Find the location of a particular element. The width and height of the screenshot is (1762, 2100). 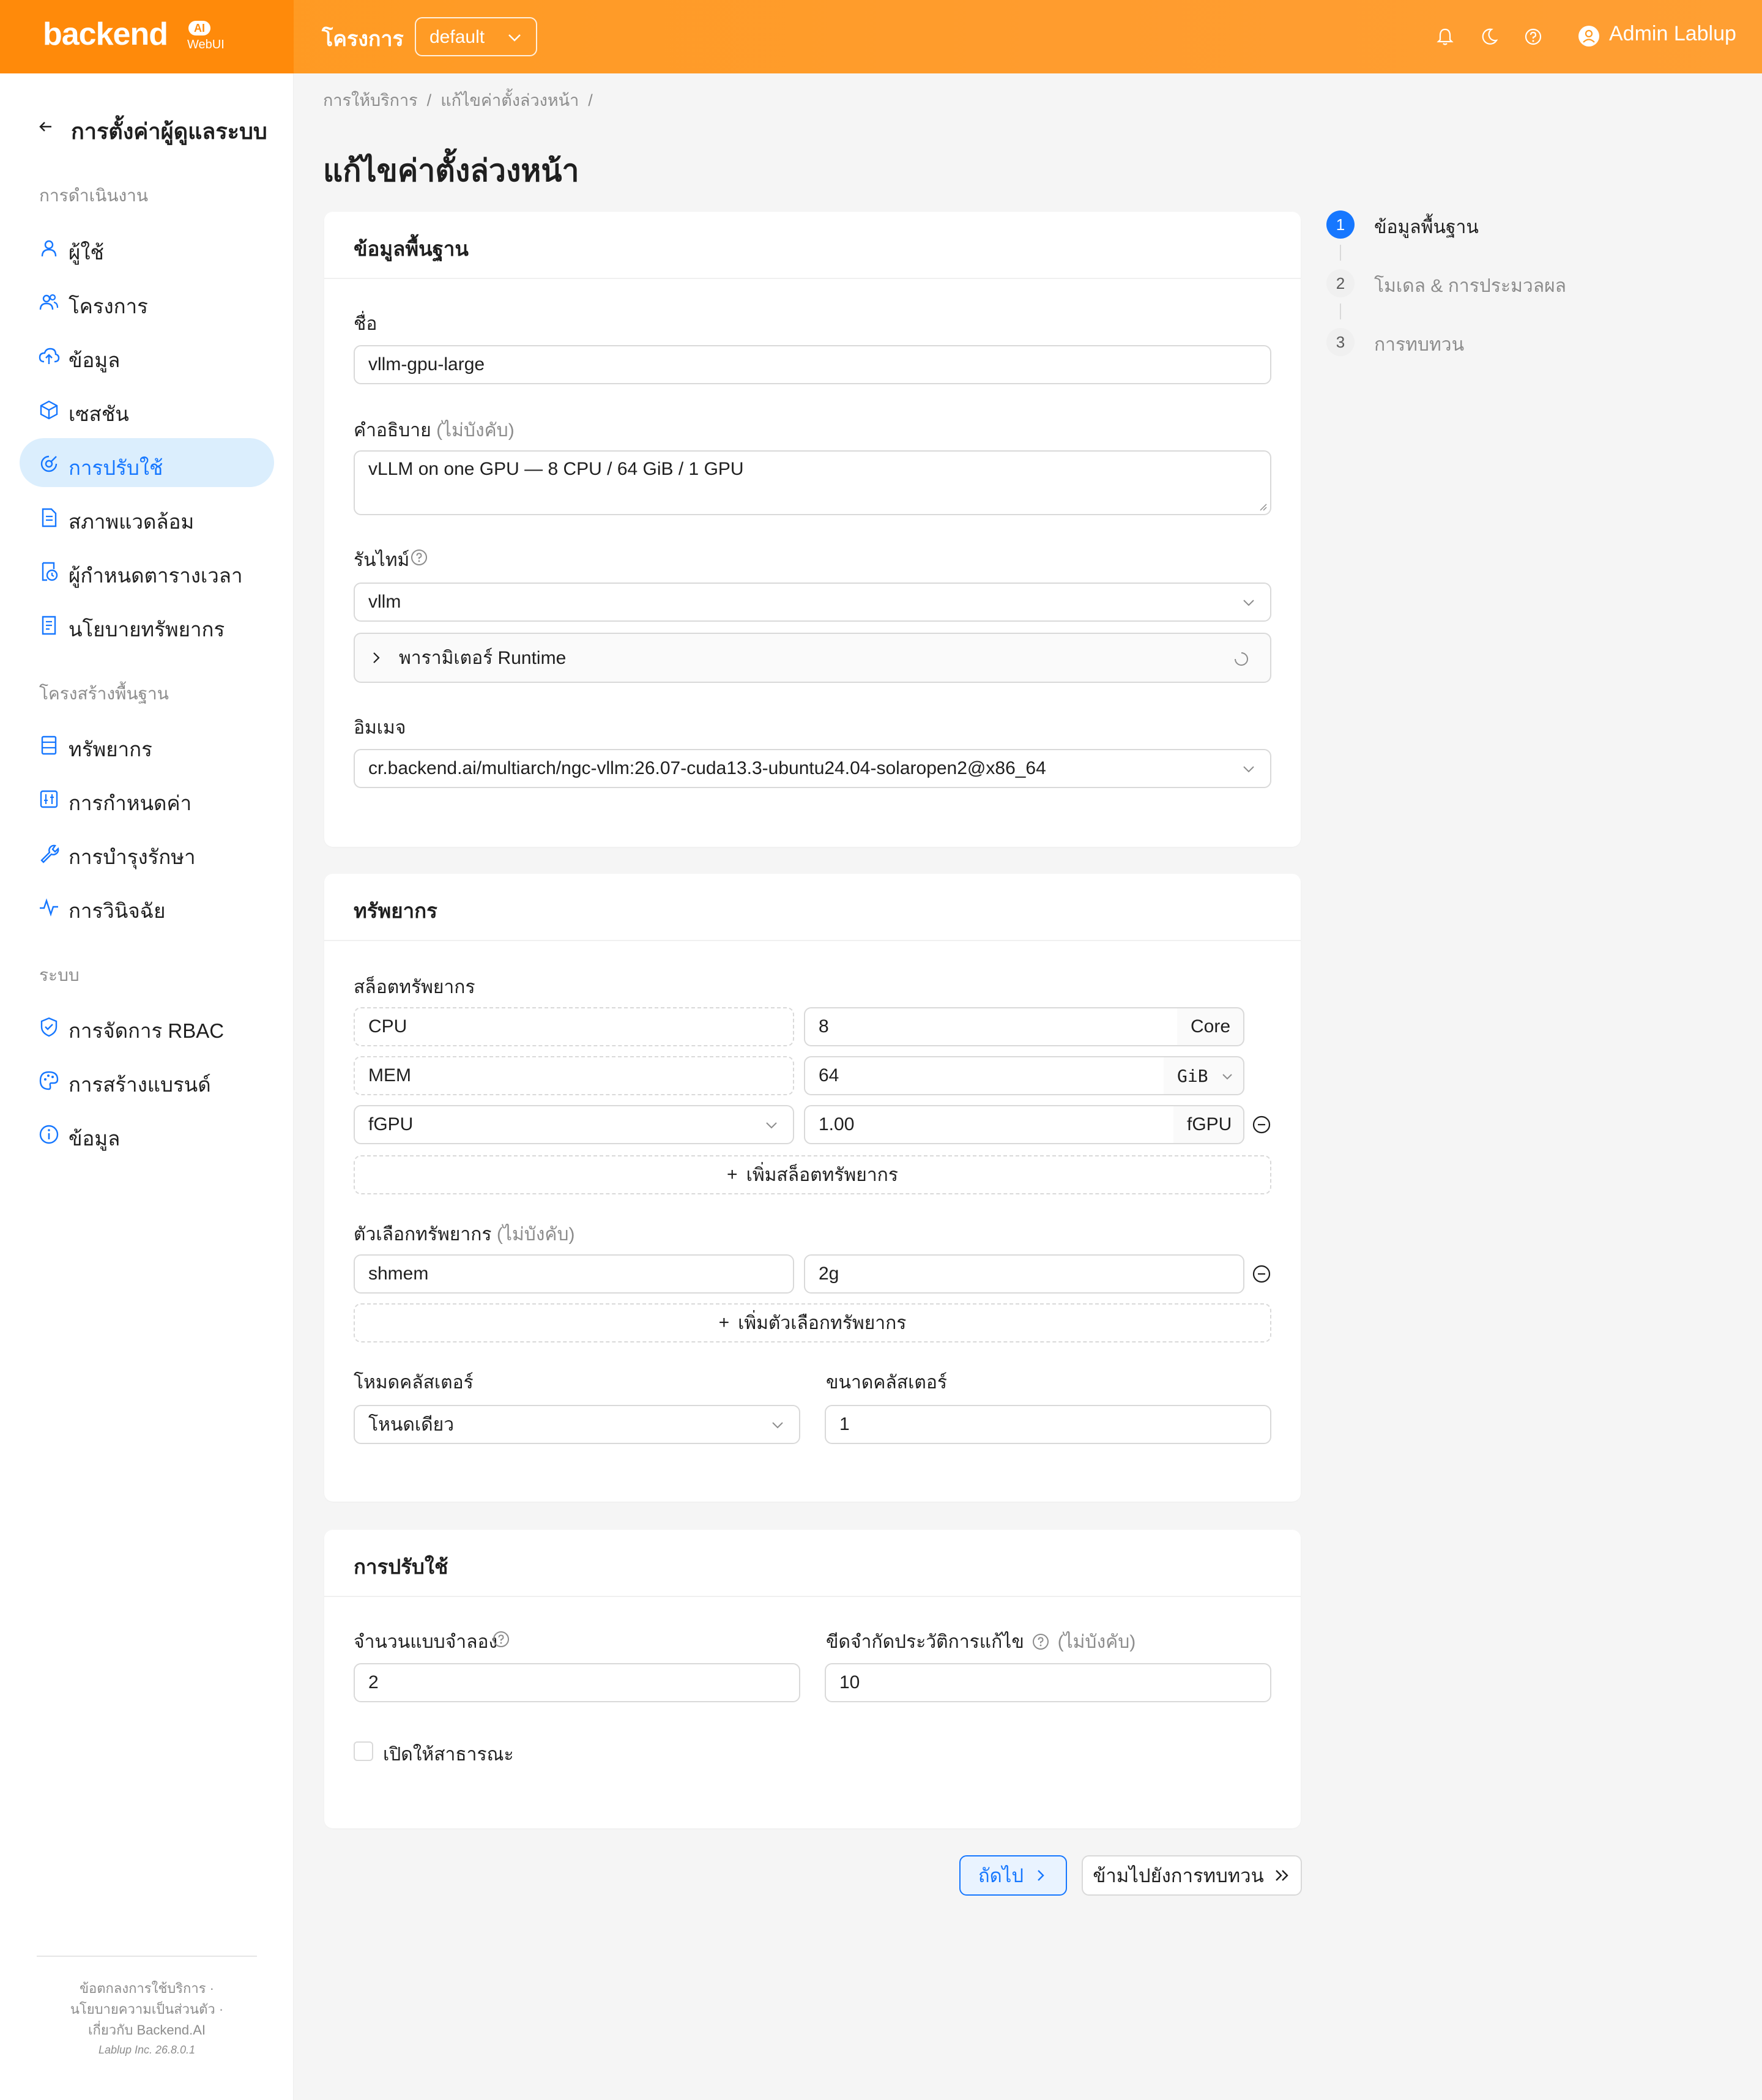

team-icon is located at coordinates (49, 302).